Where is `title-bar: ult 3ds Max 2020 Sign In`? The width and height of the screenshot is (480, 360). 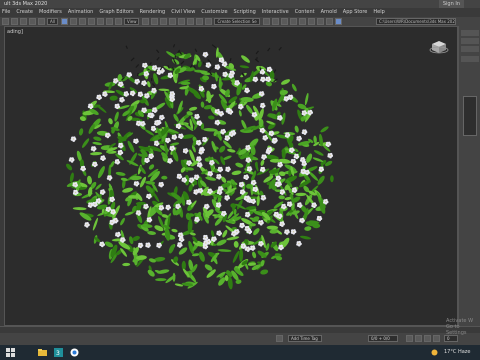 title-bar: ult 3ds Max 2020 Sign In is located at coordinates (240, 4).